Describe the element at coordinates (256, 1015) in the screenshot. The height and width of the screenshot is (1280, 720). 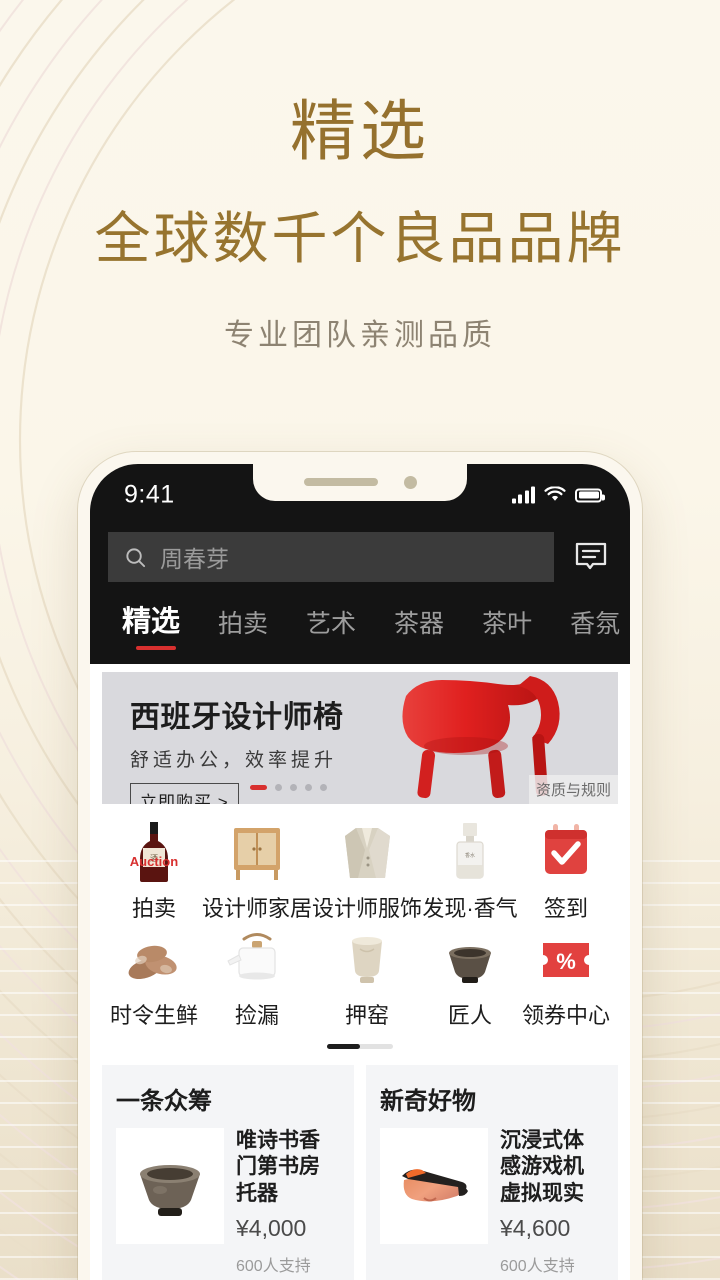
I see `grid-label: 捡漏` at that location.